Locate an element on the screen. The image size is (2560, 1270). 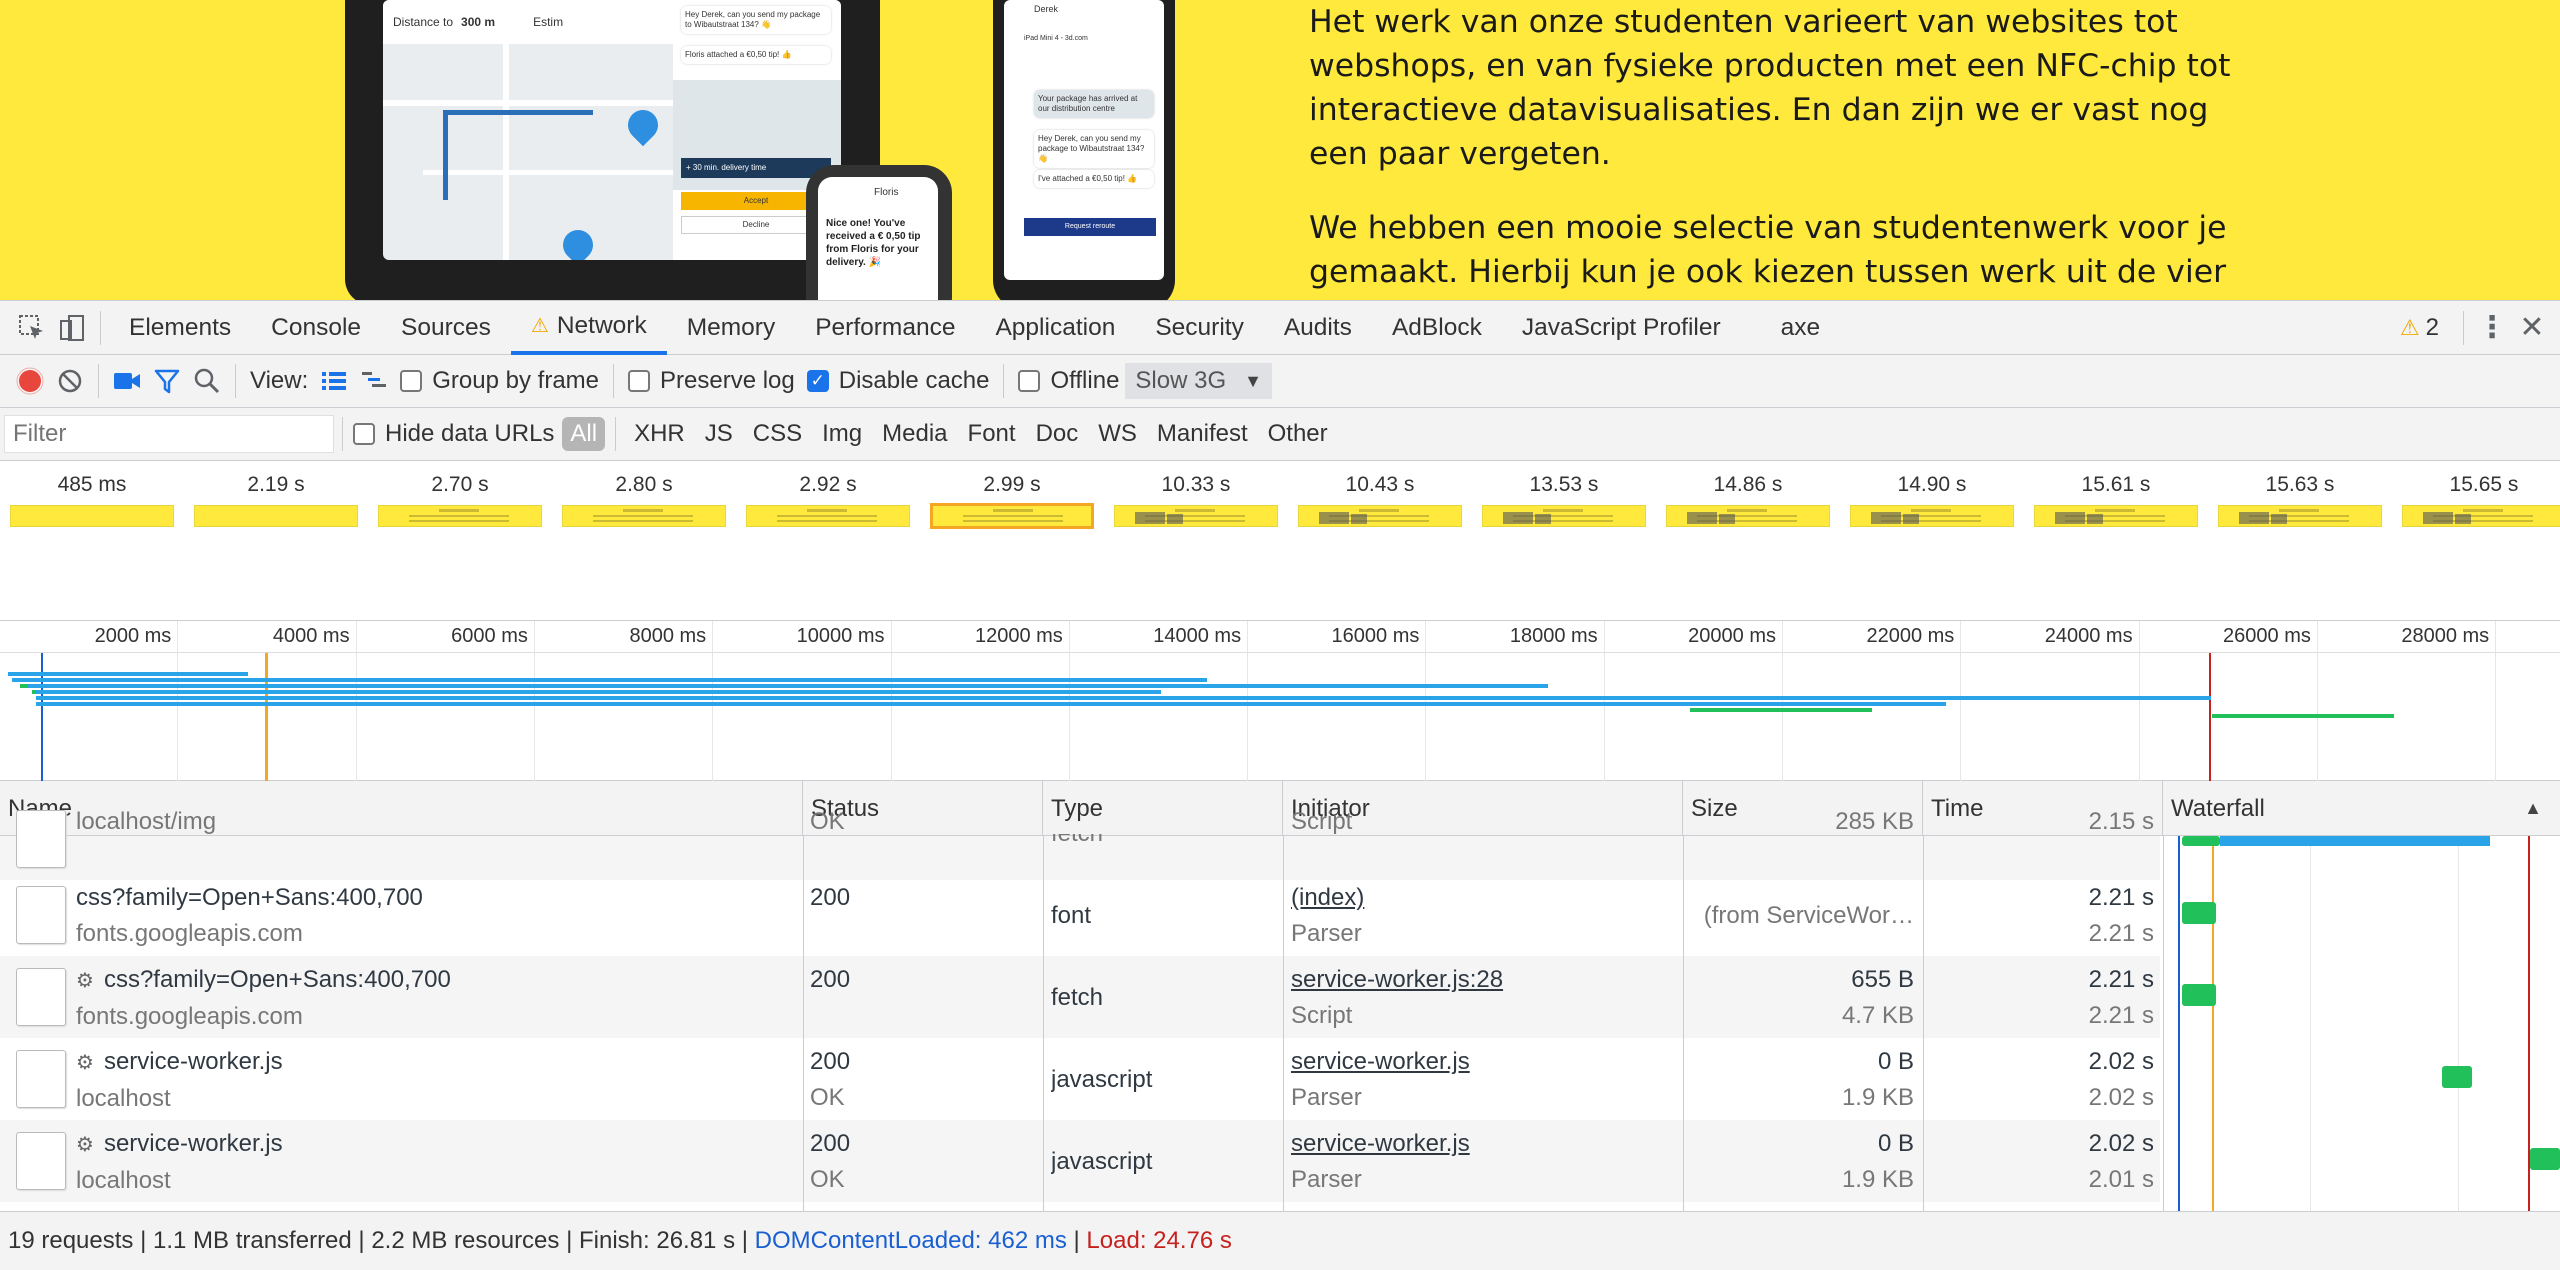
inspect-element-icon is located at coordinates (32, 328).